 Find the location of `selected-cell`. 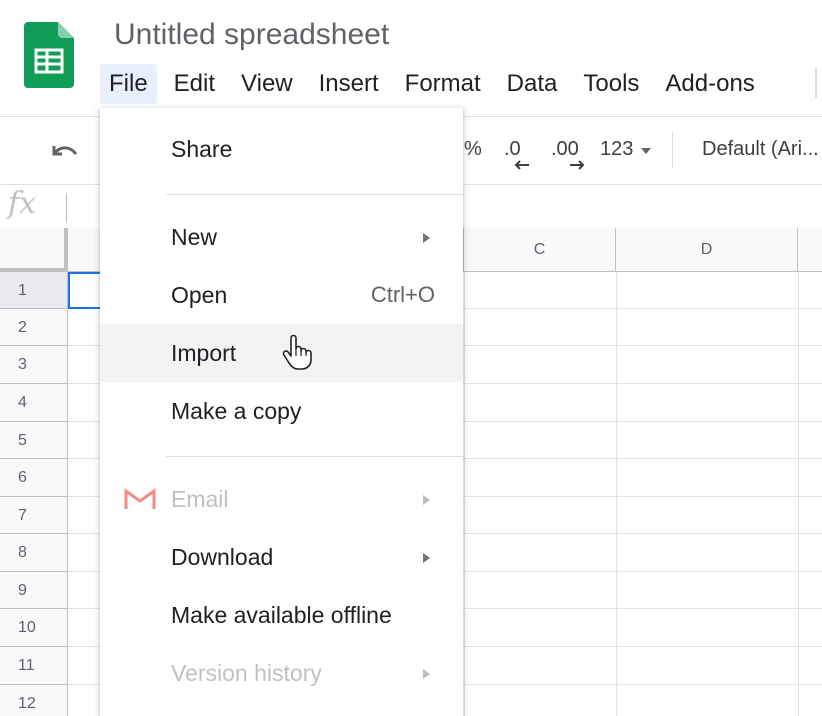

selected-cell is located at coordinates (85, 290).